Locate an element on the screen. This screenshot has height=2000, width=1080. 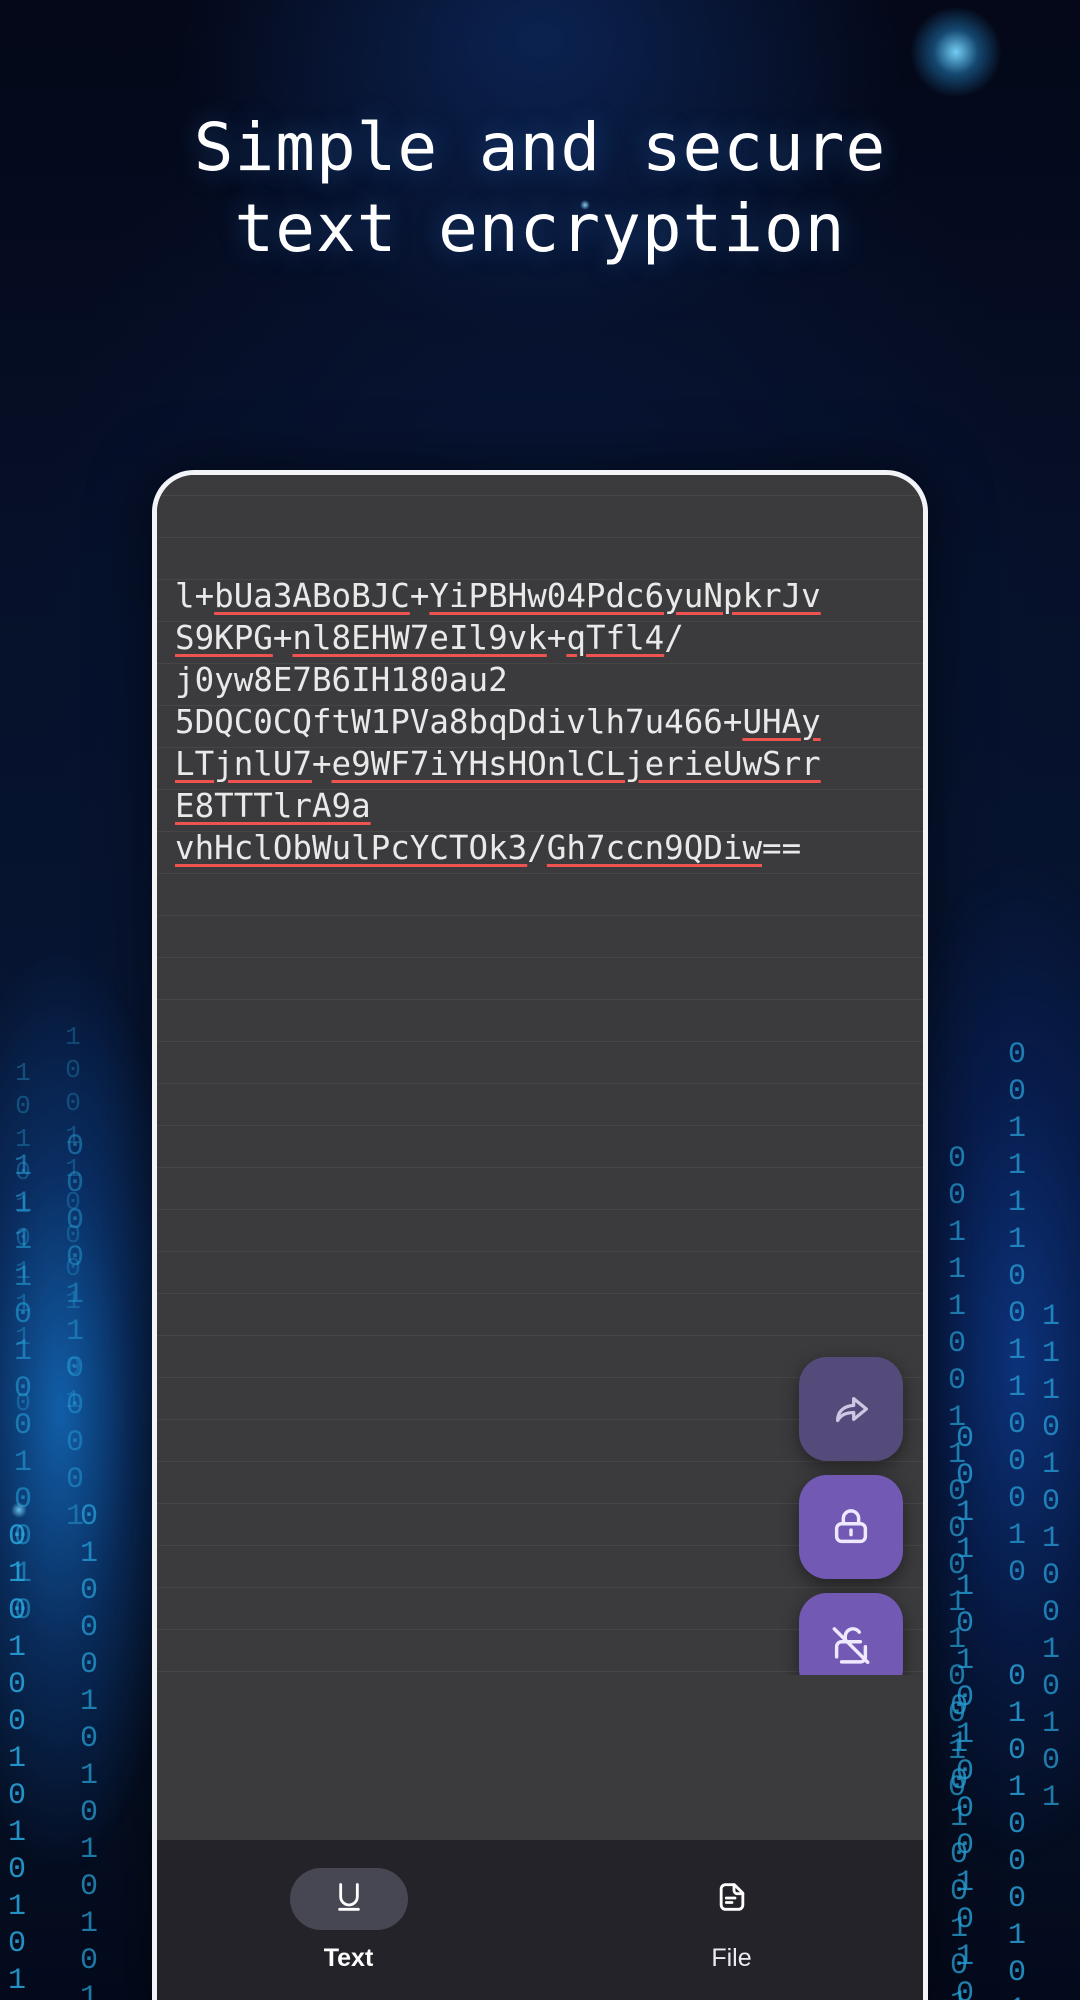
text-format-icon is located at coordinates (349, 1899).